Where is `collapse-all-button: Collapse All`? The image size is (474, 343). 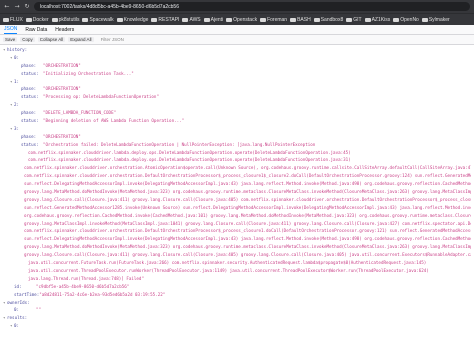 collapse-all-button: Collapse All is located at coordinates (51, 39).